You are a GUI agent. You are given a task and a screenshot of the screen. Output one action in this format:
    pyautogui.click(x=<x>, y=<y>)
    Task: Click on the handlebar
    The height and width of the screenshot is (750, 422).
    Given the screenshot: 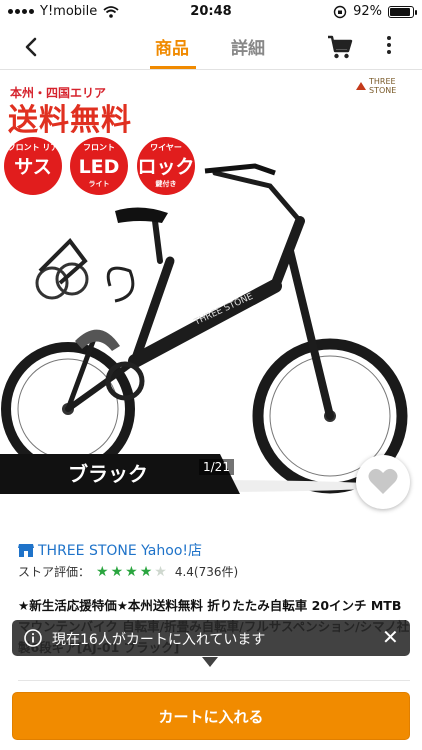 What is the action you would take?
    pyautogui.click(x=240, y=169)
    